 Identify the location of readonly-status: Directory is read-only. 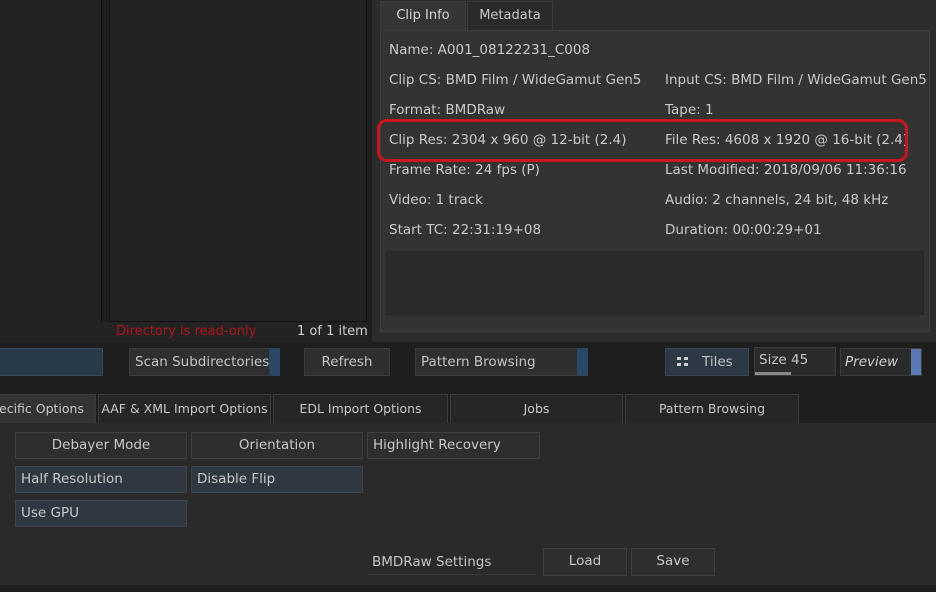
(186, 331).